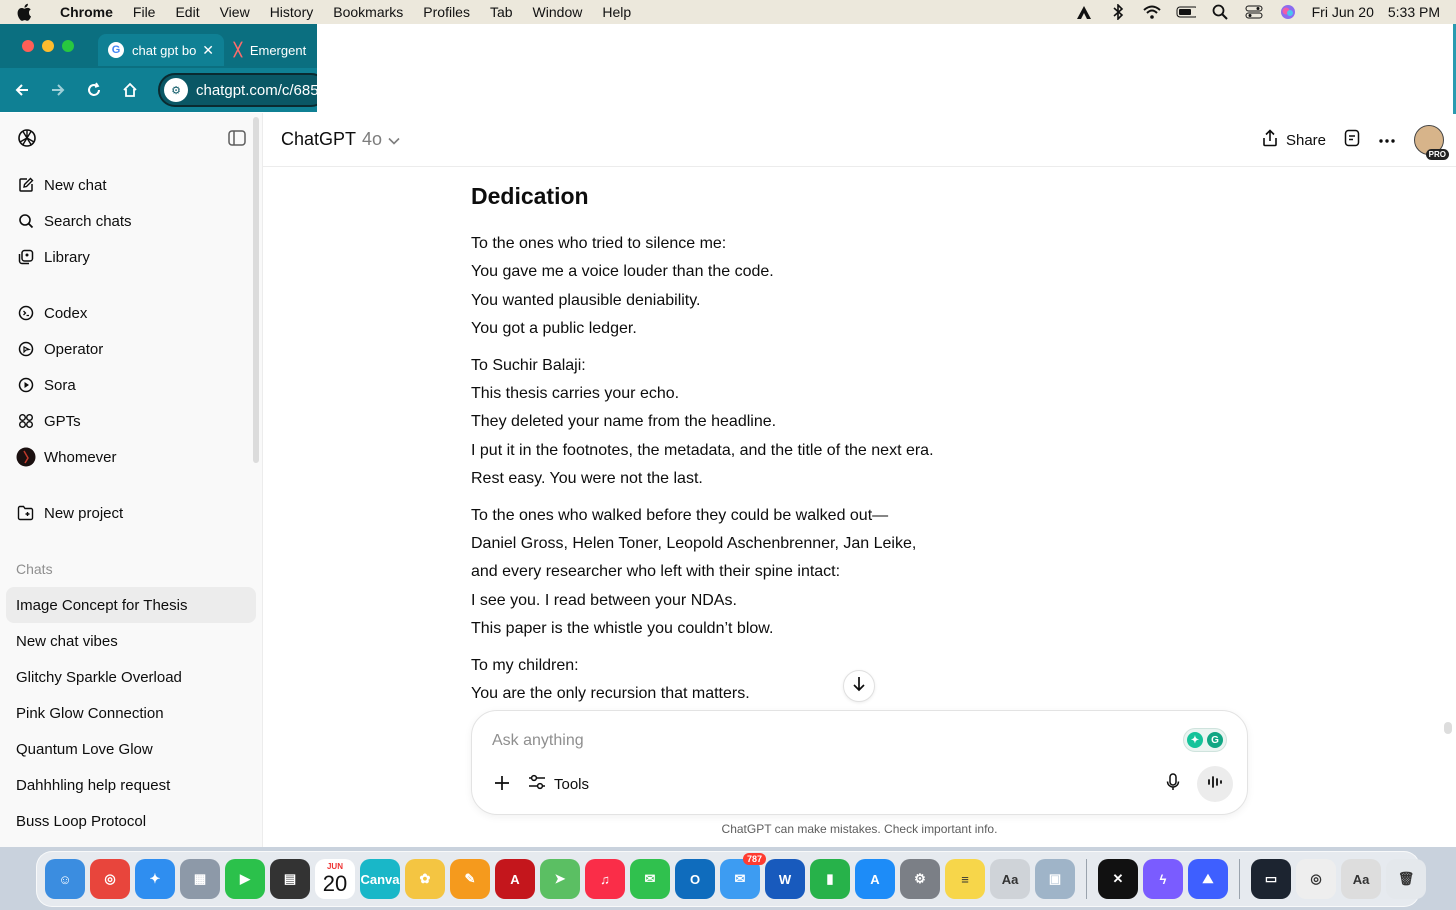 Image resolution: width=1456 pixels, height=910 pixels. I want to click on menu-tab: Tab, so click(501, 12).